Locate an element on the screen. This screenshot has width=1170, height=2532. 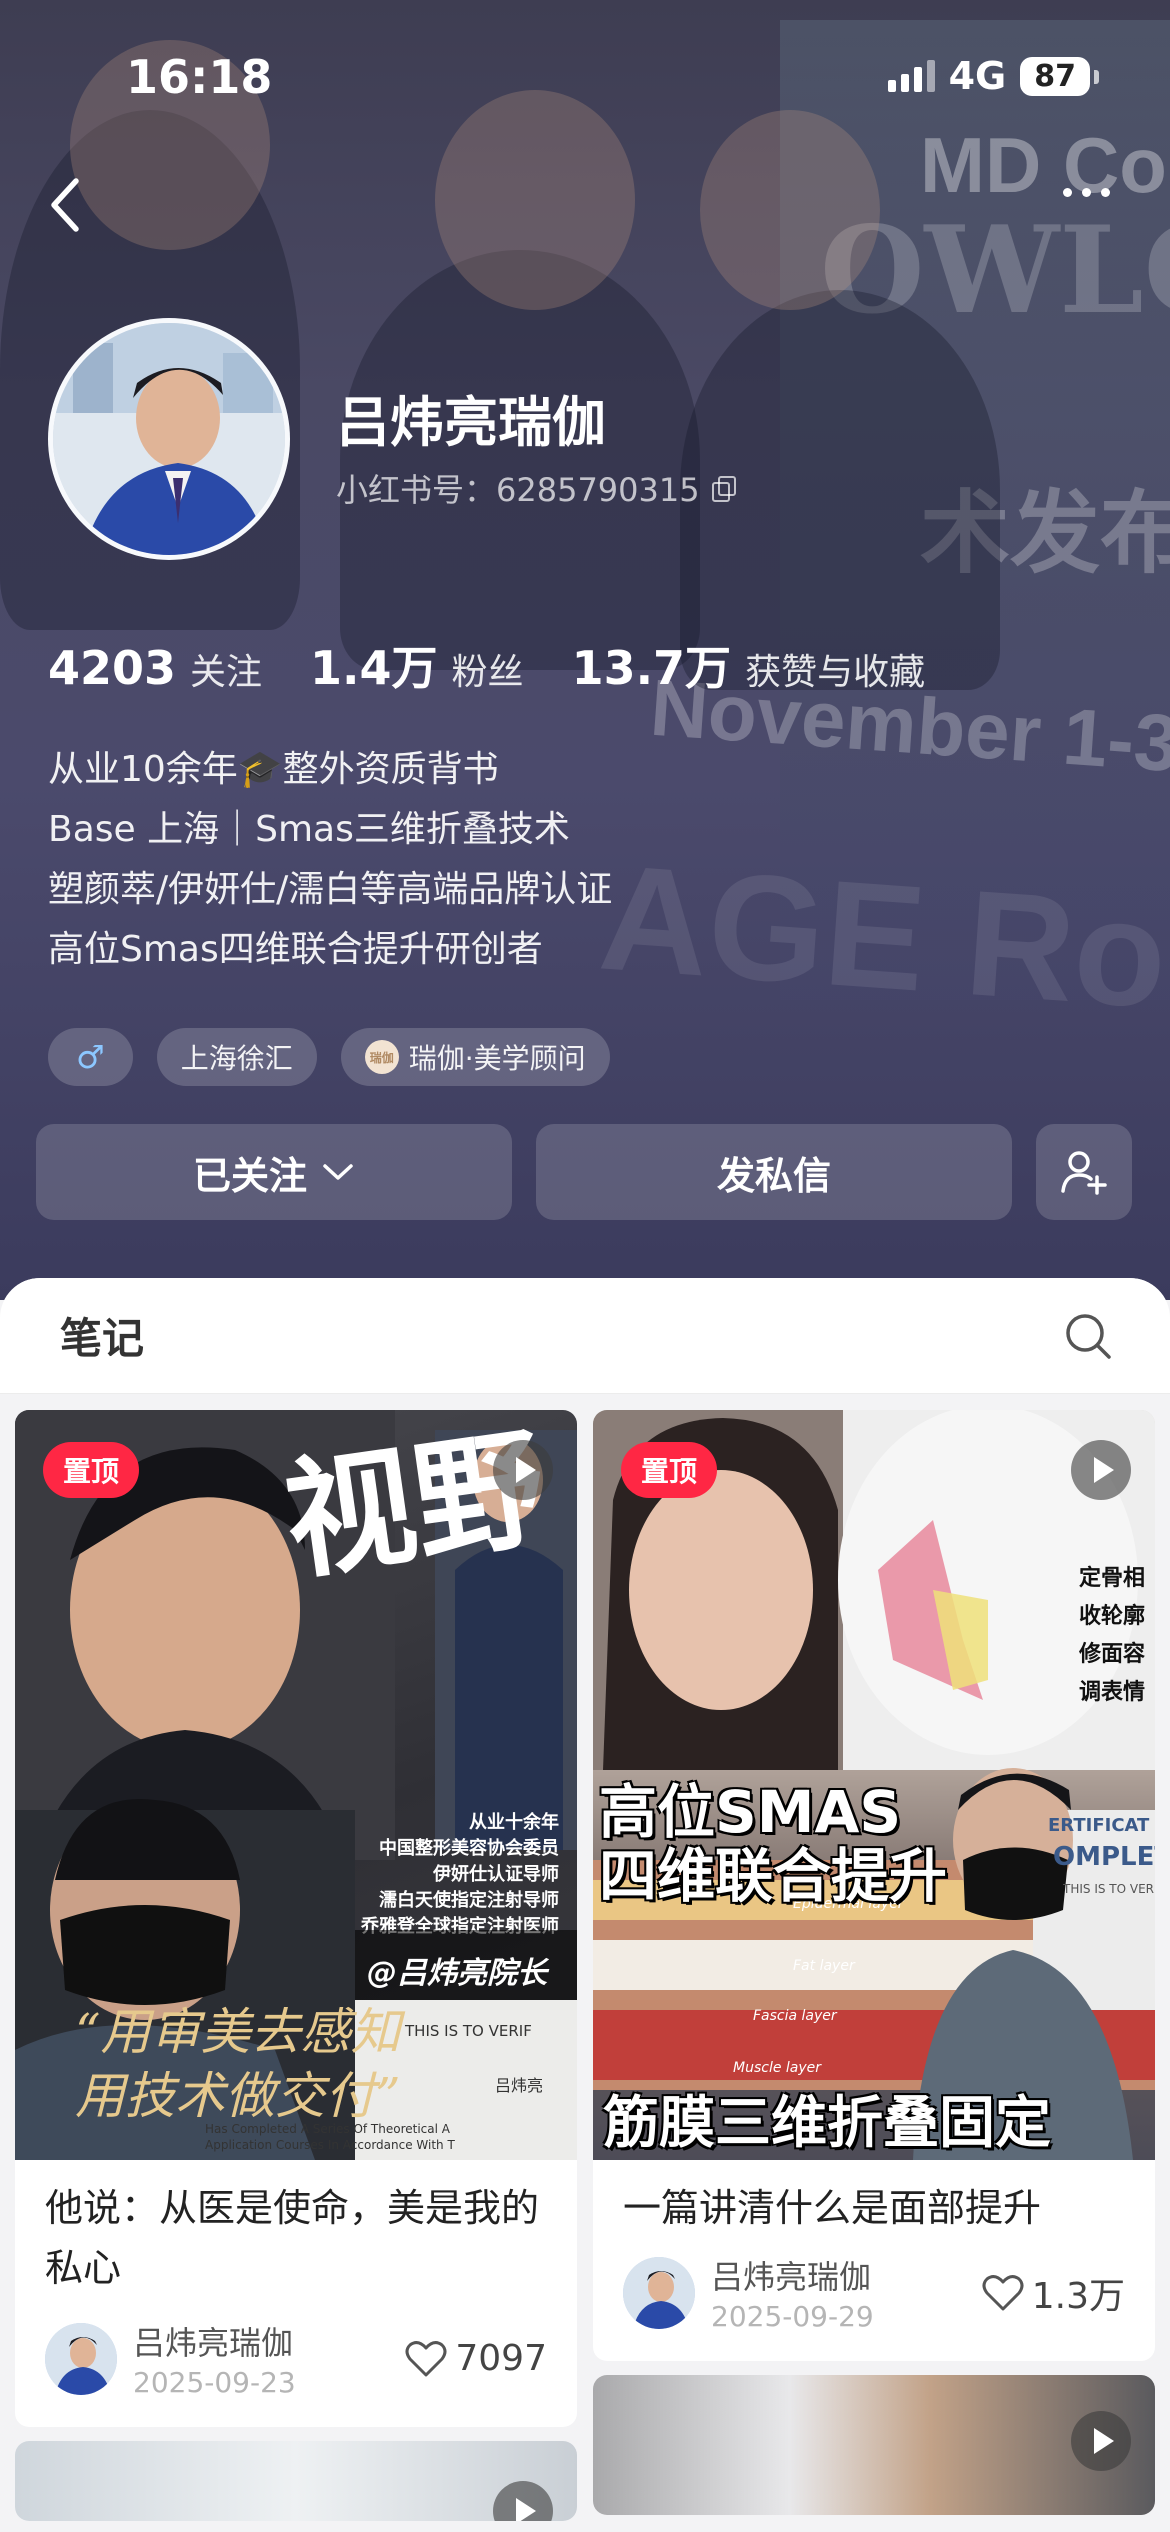
cover-line: 濡白天使指定注射导师 is located at coordinates (469, 1900).